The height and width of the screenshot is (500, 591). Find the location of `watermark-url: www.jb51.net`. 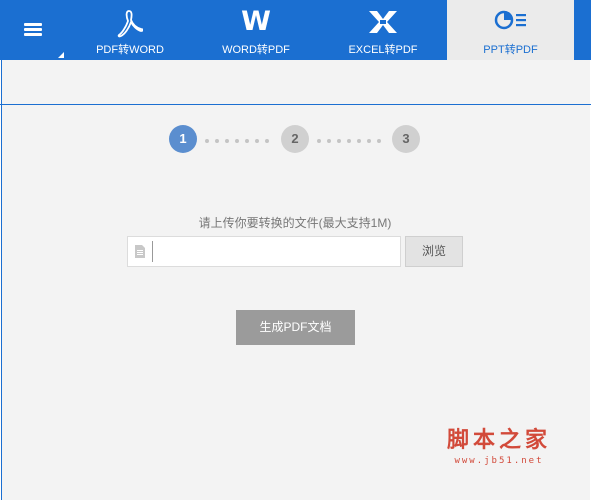

watermark-url: www.jb51.net is located at coordinates (499, 461).